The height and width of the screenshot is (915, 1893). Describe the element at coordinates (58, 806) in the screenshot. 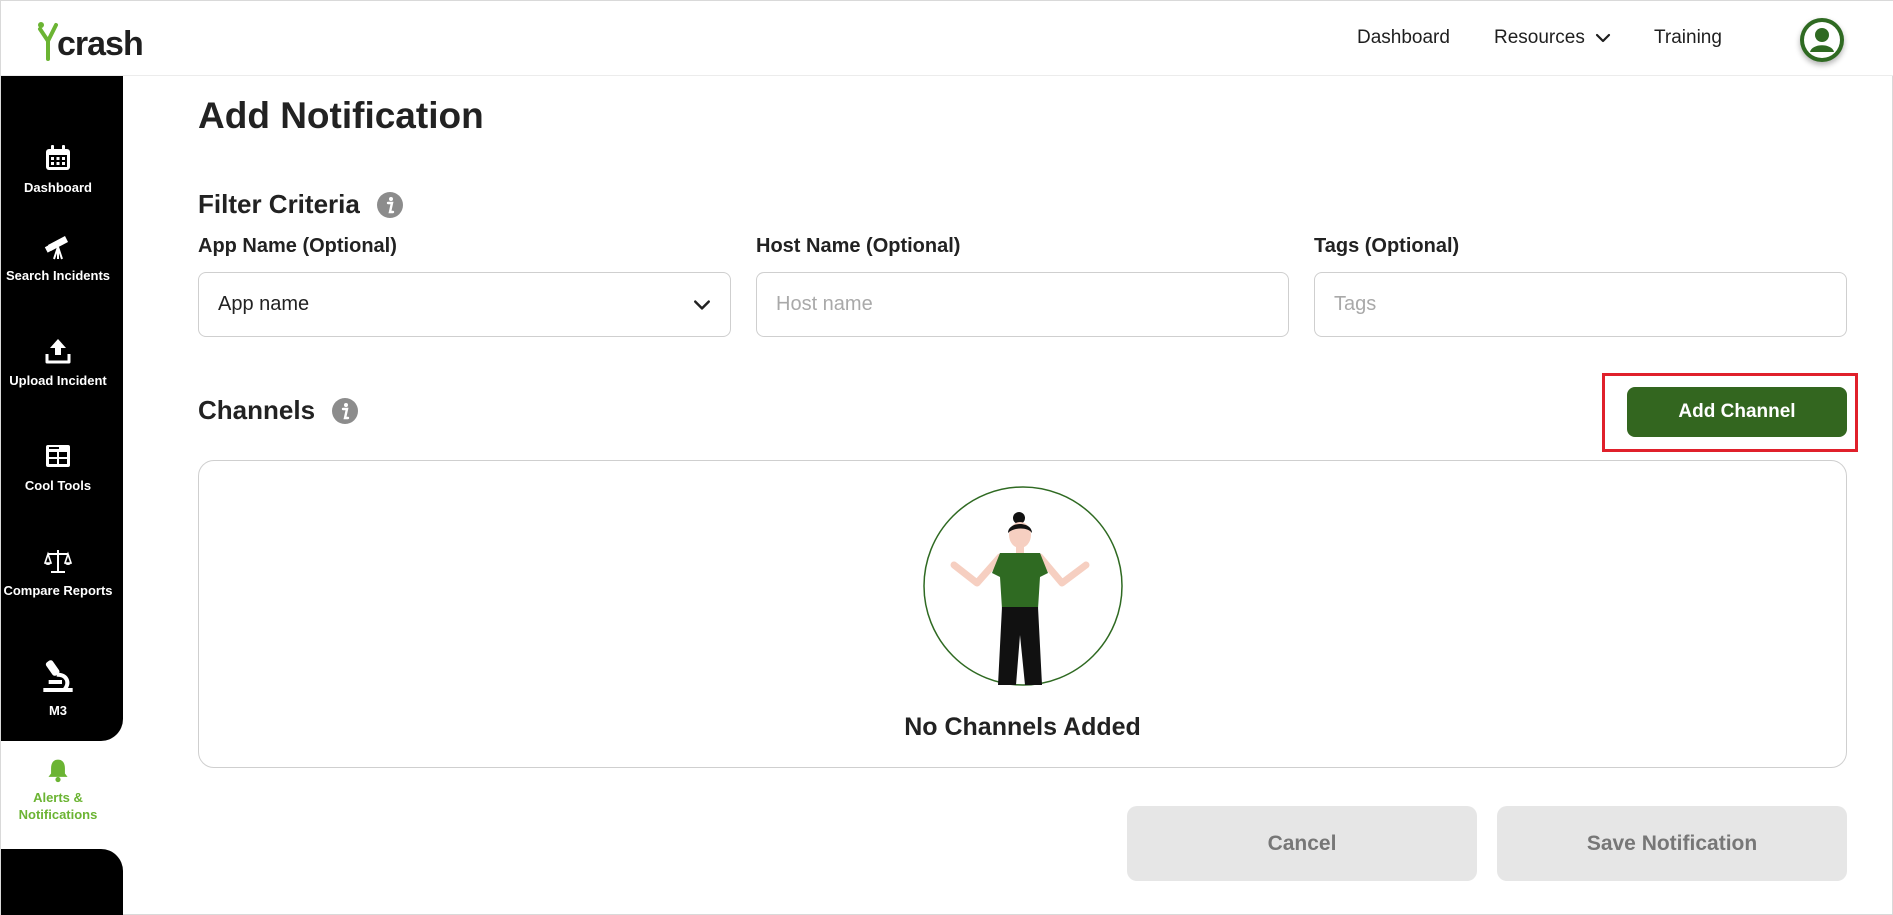

I see `sidebar-item-label: Alerts & Notifications` at that location.